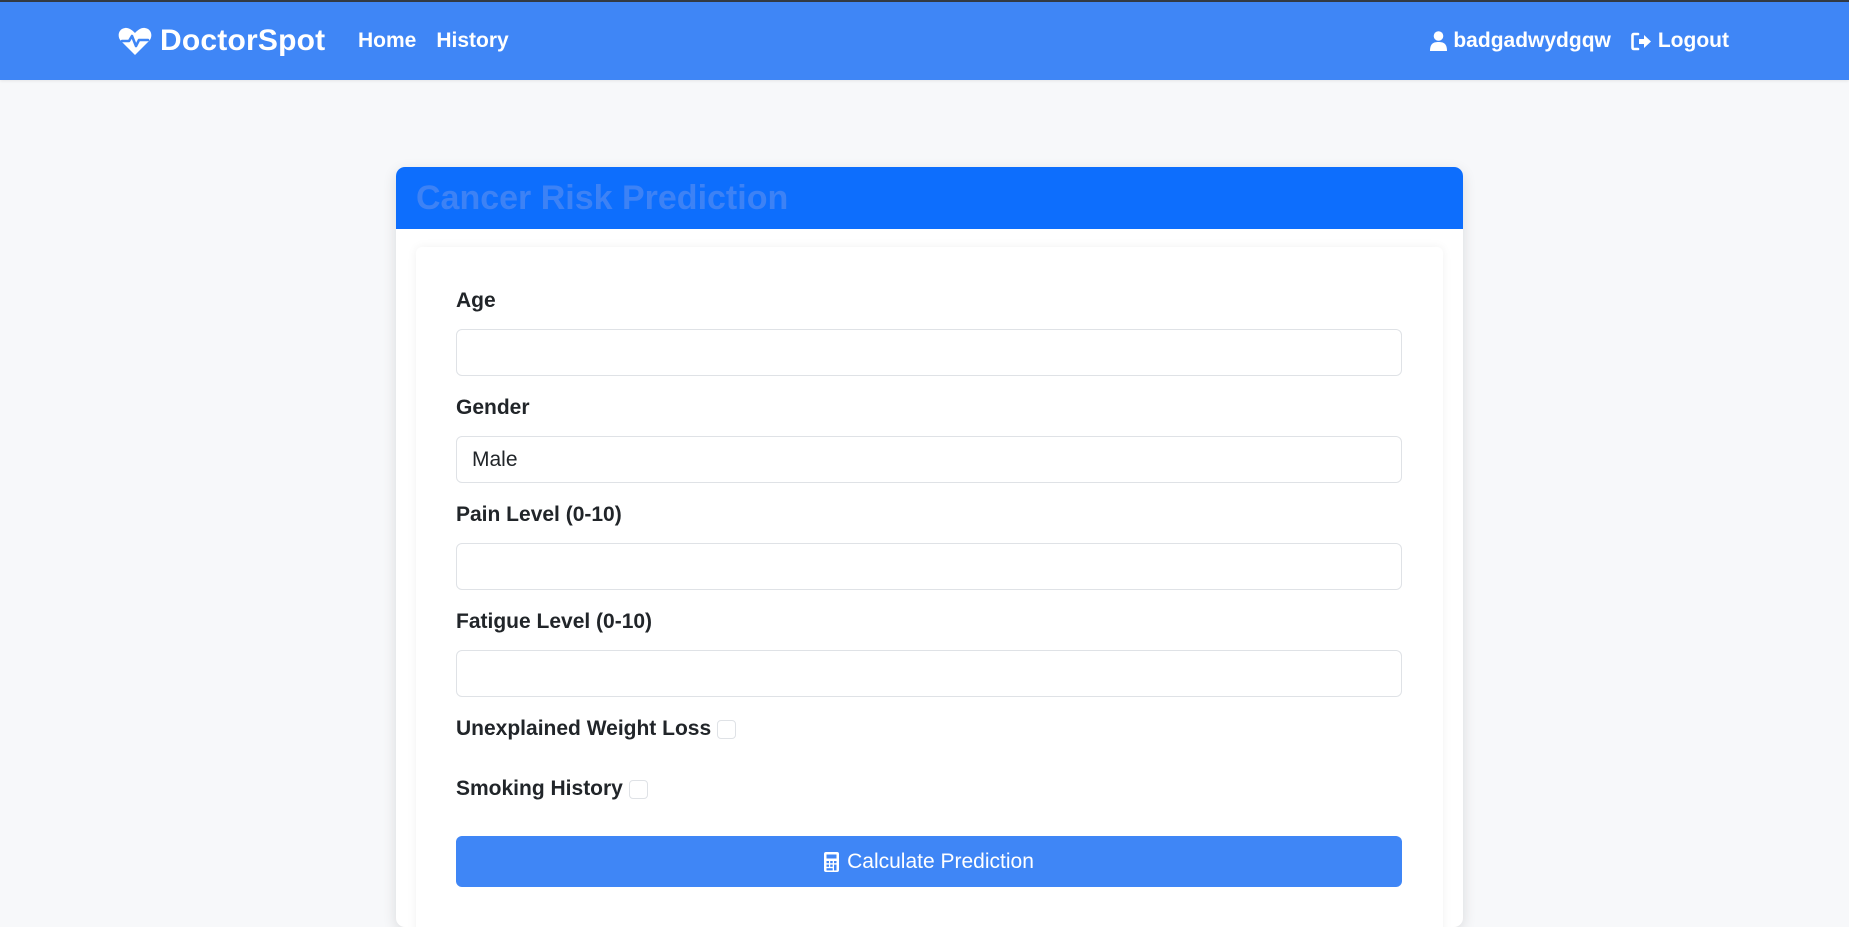 The width and height of the screenshot is (1849, 927). I want to click on gender-label: Gender, so click(493, 407).